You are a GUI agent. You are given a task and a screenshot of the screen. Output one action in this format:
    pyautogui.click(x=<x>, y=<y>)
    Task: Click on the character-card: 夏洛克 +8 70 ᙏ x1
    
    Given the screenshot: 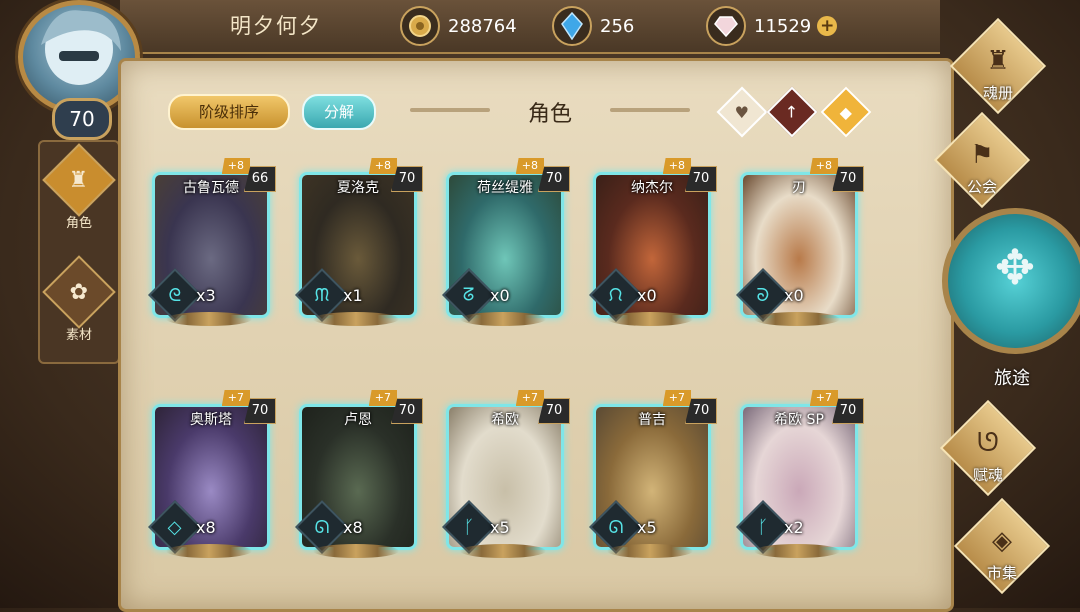 What is the action you would take?
    pyautogui.click(x=359, y=243)
    